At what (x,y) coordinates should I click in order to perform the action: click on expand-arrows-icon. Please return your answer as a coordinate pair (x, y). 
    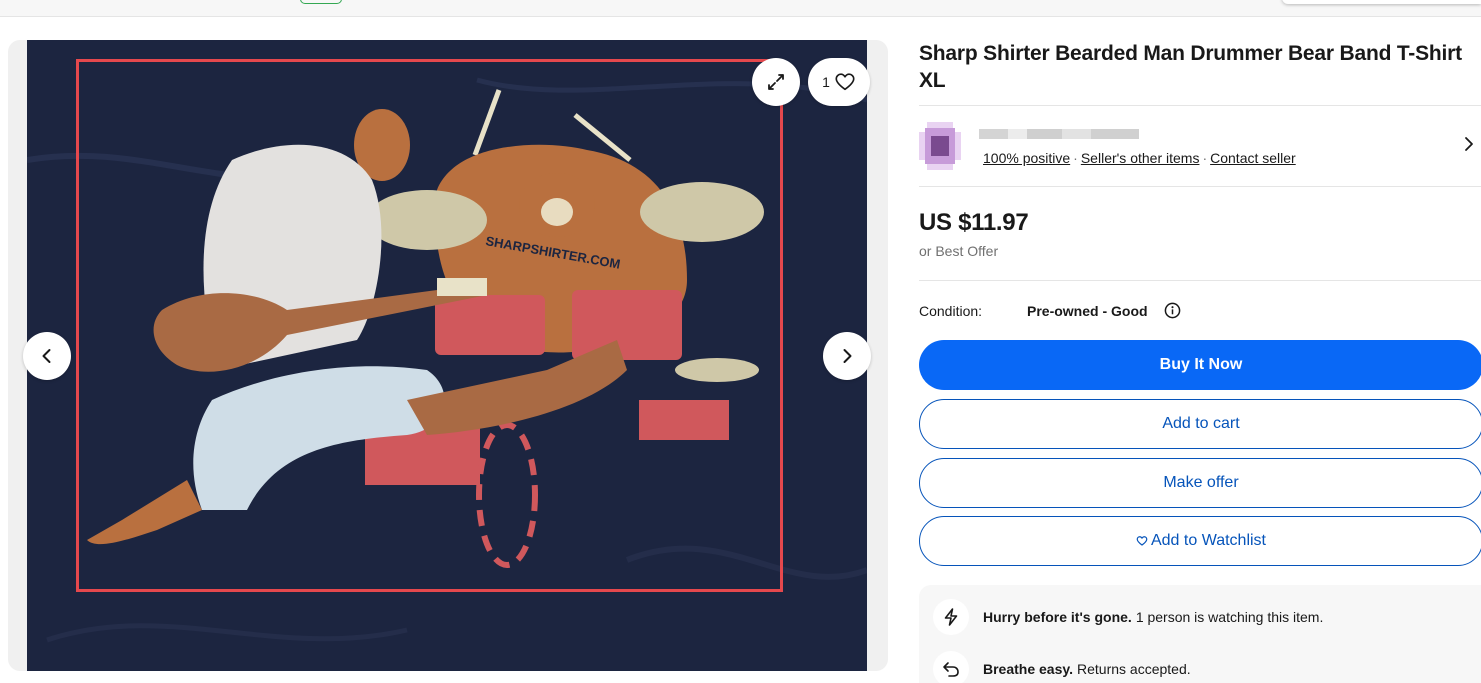
    Looking at the image, I should click on (776, 82).